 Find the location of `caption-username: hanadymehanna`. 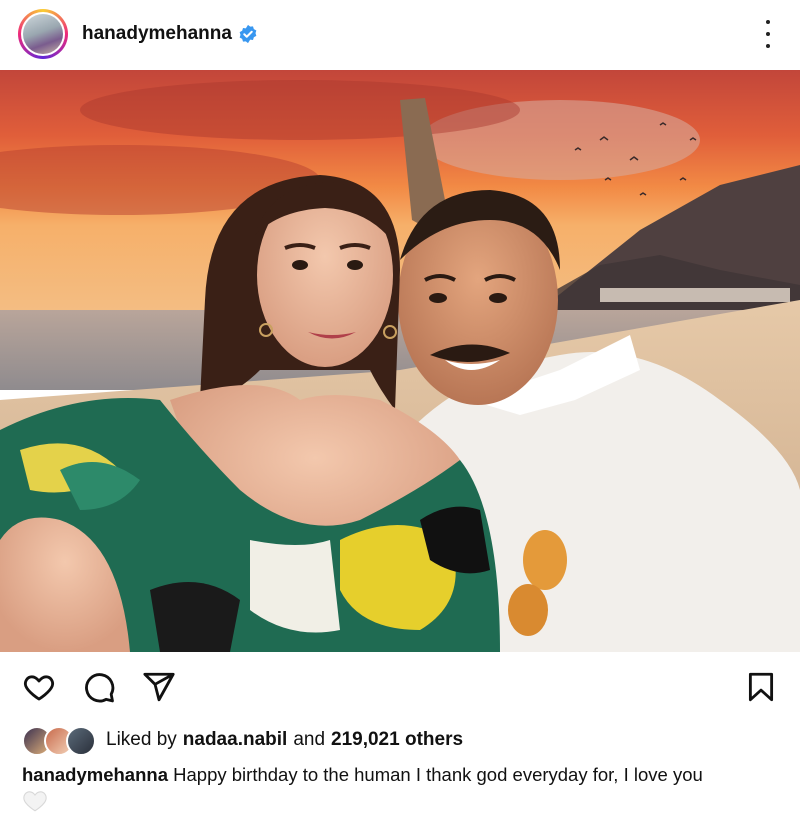

caption-username: hanadymehanna is located at coordinates (95, 774).